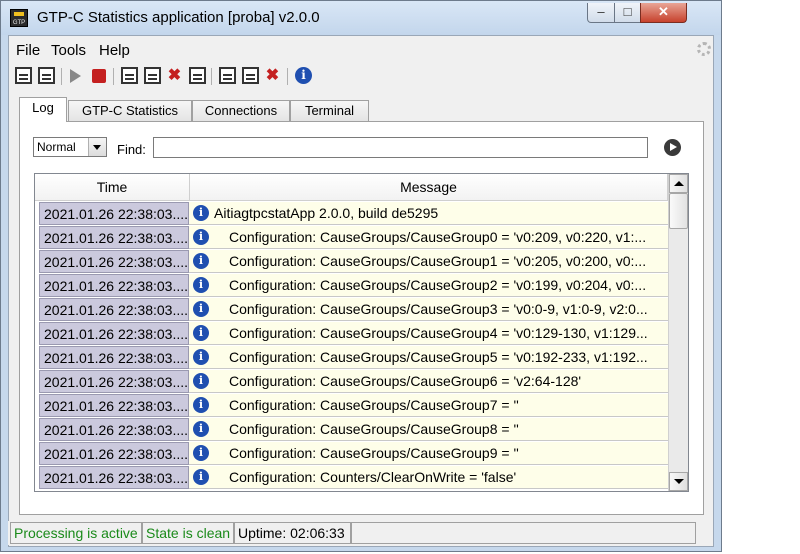 Image resolution: width=800 pixels, height=554 pixels. I want to click on menu-bar: File Tools Help, so click(361, 49).